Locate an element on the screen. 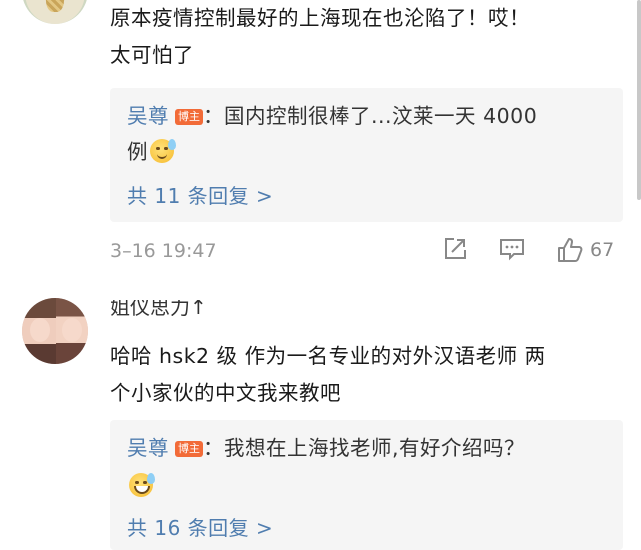 This screenshot has height=550, width=641. reply-text: 例 is located at coordinates (137, 152).